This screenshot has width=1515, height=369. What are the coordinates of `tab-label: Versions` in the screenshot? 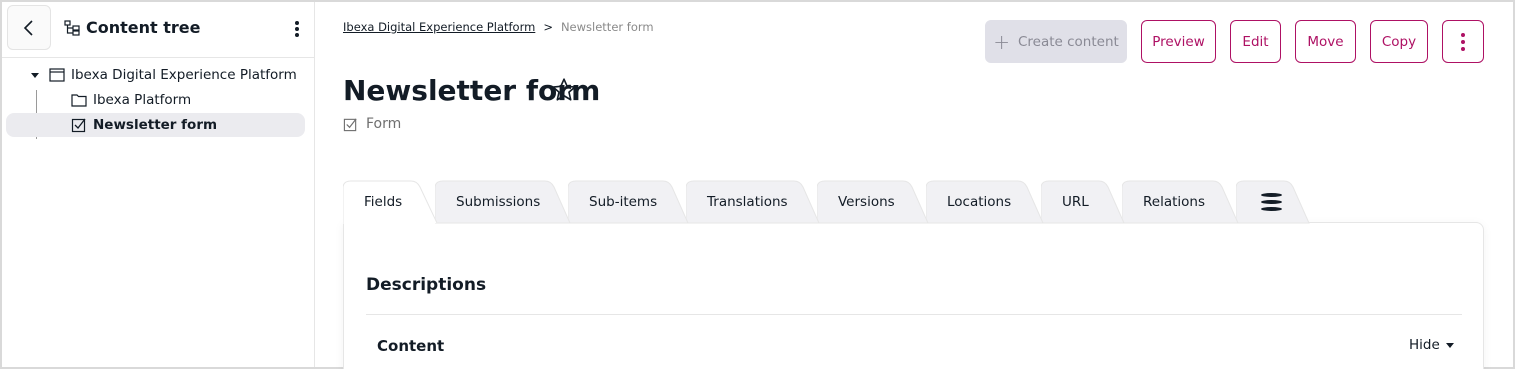 It's located at (866, 201).